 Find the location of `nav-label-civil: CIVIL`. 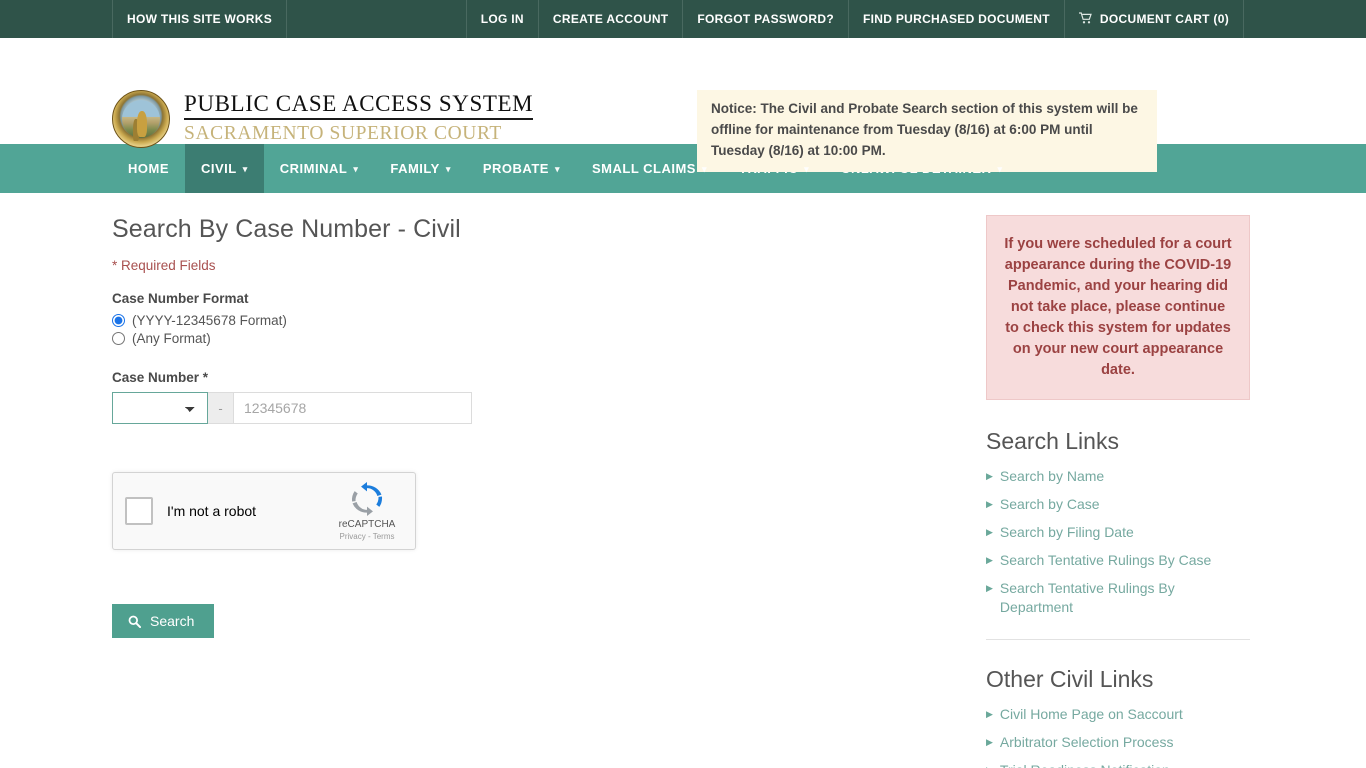

nav-label-civil: CIVIL is located at coordinates (219, 168).